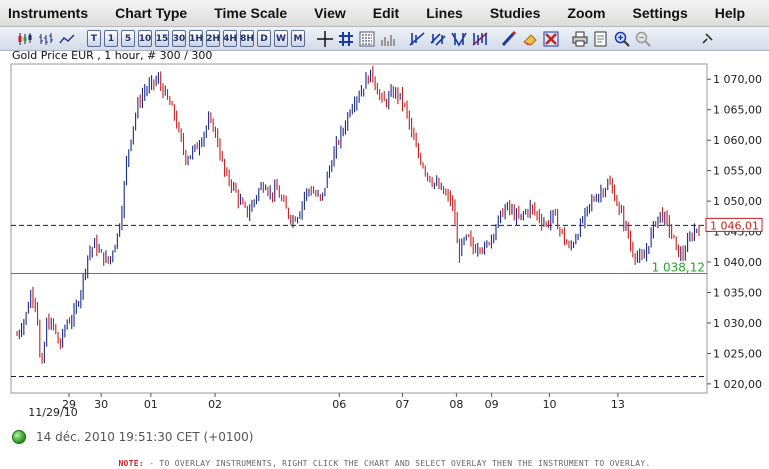 This screenshot has height=469, width=769. Describe the element at coordinates (551, 38) in the screenshot. I see `delete-drawings-icon` at that location.